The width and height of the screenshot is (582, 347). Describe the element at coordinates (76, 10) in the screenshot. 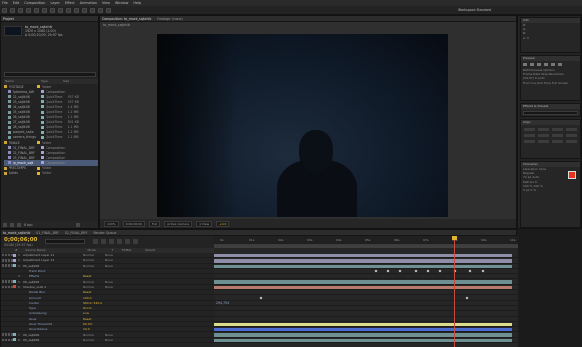

I see `brush-tool-icon` at that location.